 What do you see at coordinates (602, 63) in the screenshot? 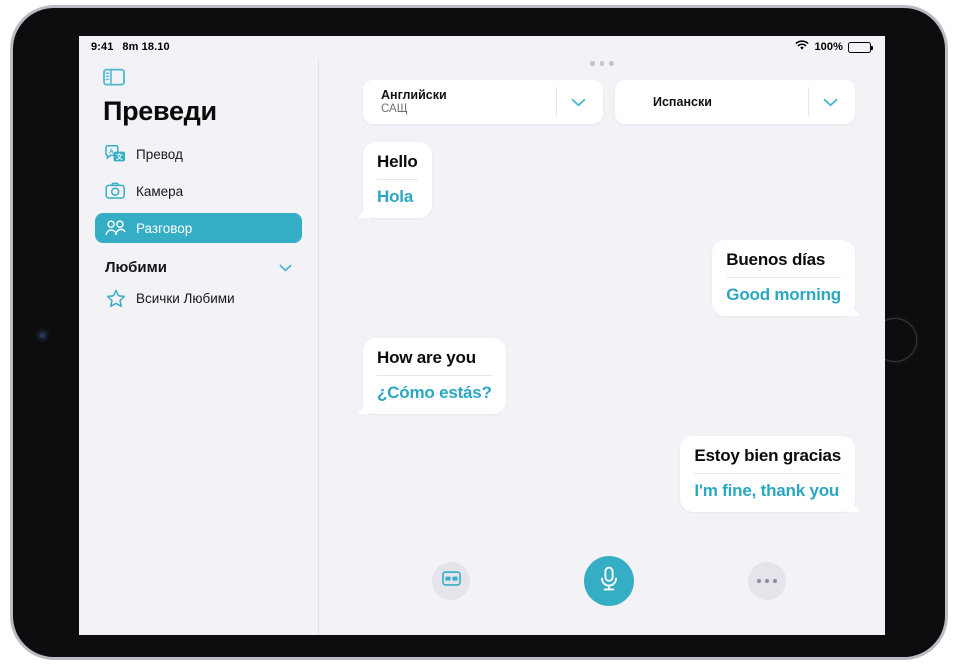
I see `window-grabber-dots` at bounding box center [602, 63].